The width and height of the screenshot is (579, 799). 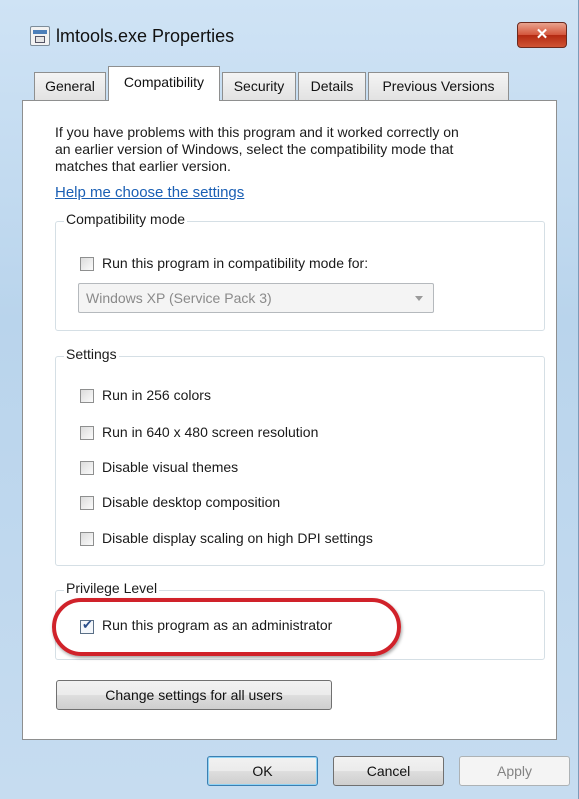 I want to click on compatibility-mode-legend: Compatibility mode, so click(x=126, y=219).